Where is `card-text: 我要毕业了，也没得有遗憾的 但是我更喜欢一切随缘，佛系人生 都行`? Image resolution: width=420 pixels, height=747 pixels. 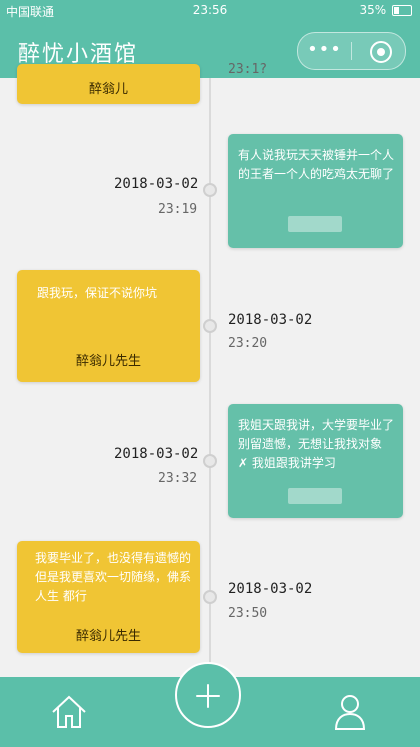 card-text: 我要毕业了，也没得有遗憾的 但是我更喜欢一切随缘，佛系人生 都行 is located at coordinates (113, 577).